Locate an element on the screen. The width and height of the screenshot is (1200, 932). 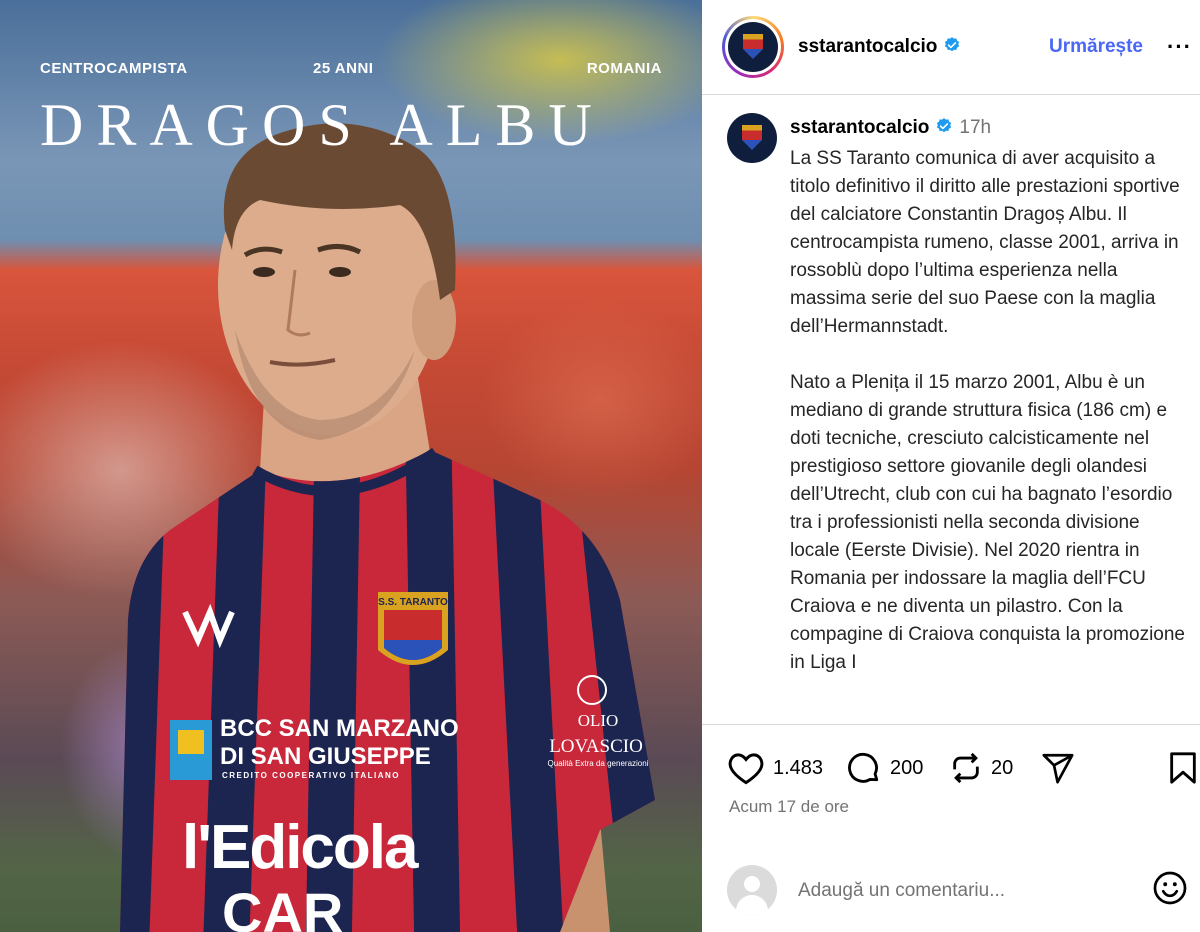
shirt-main-sponsor: l'Edicola is located at coordinates (300, 847).